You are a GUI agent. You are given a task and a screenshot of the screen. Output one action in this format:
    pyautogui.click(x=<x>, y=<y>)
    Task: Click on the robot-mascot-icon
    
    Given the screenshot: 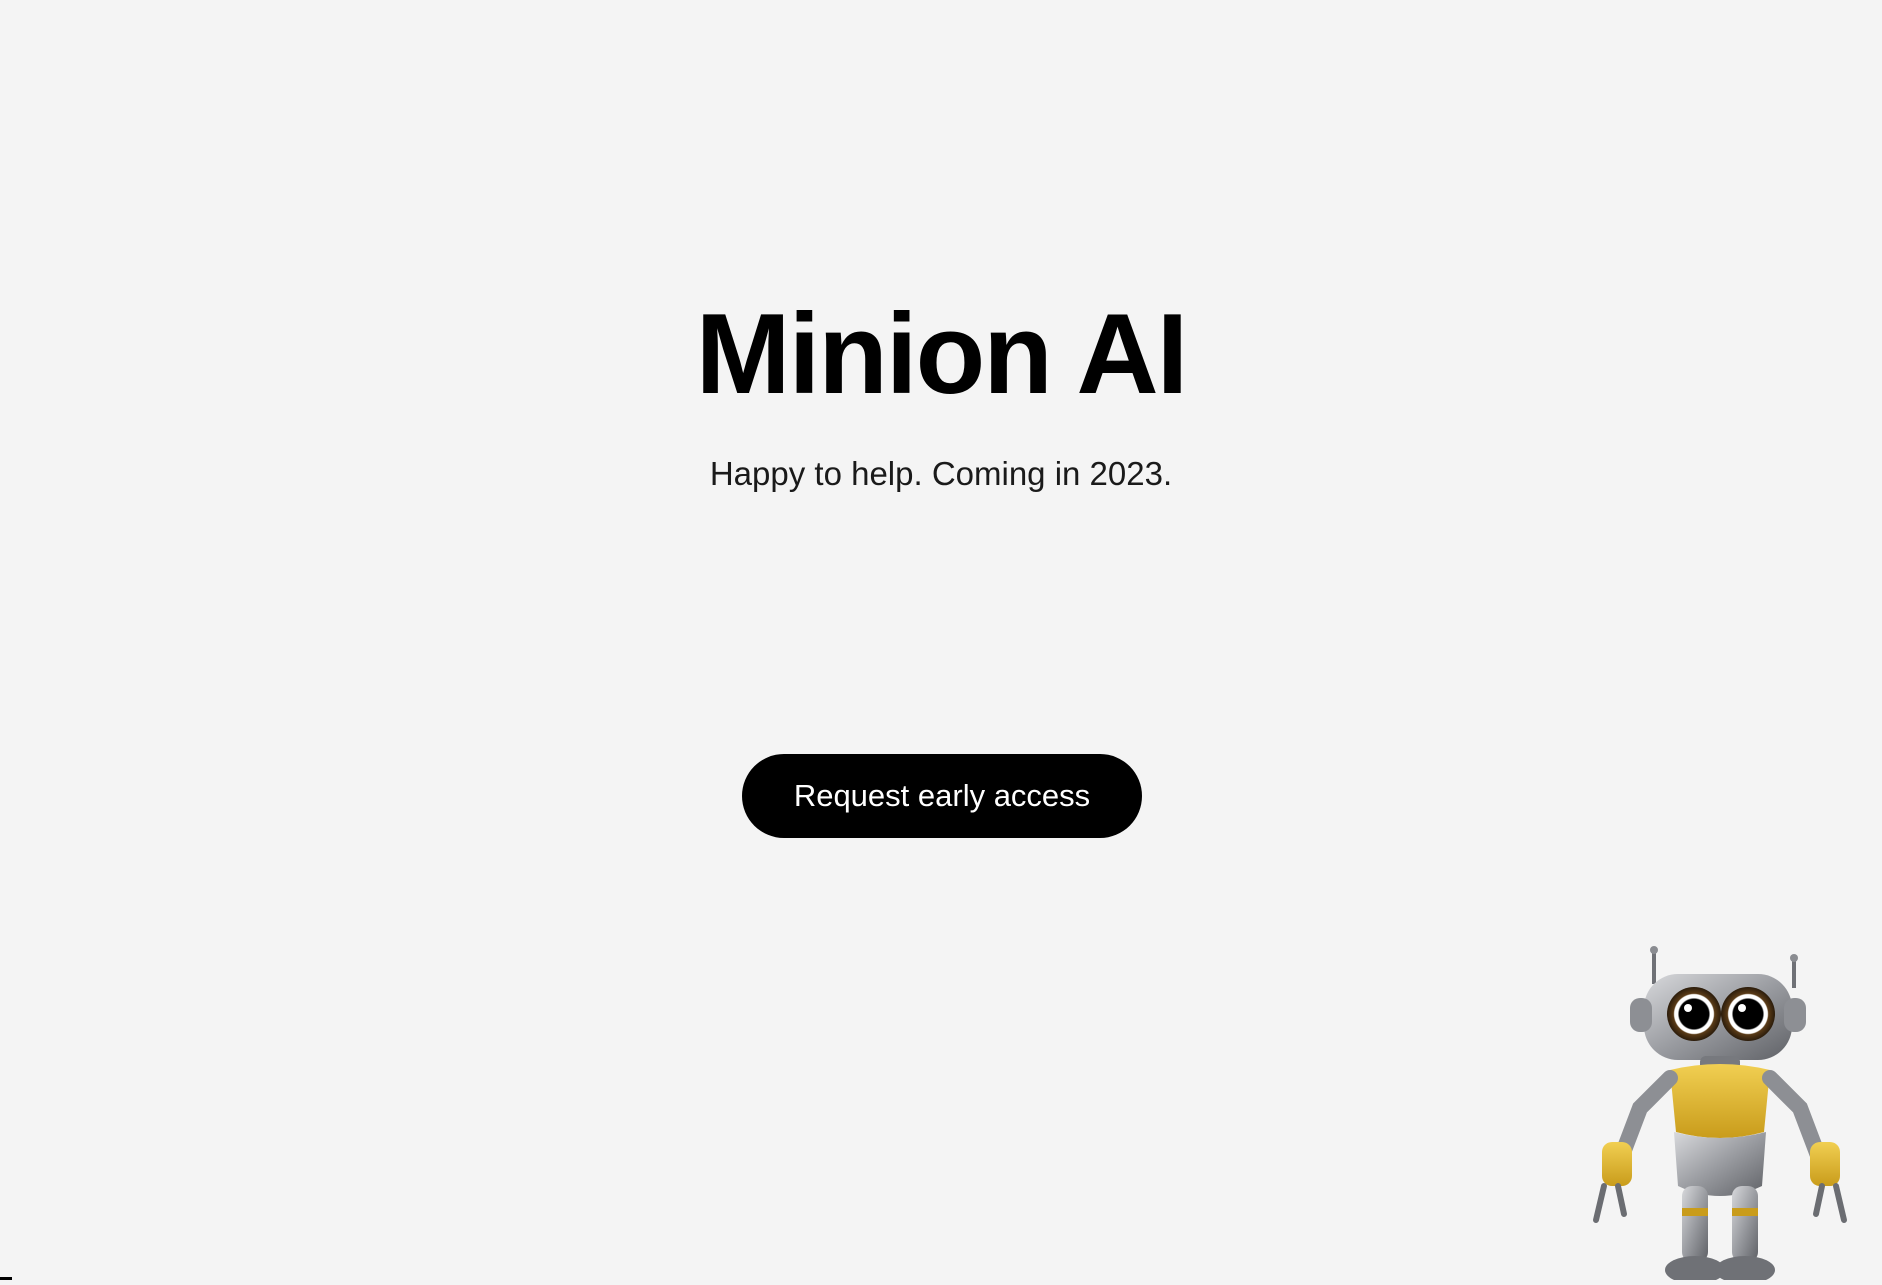 What is the action you would take?
    pyautogui.click(x=1730, y=1115)
    